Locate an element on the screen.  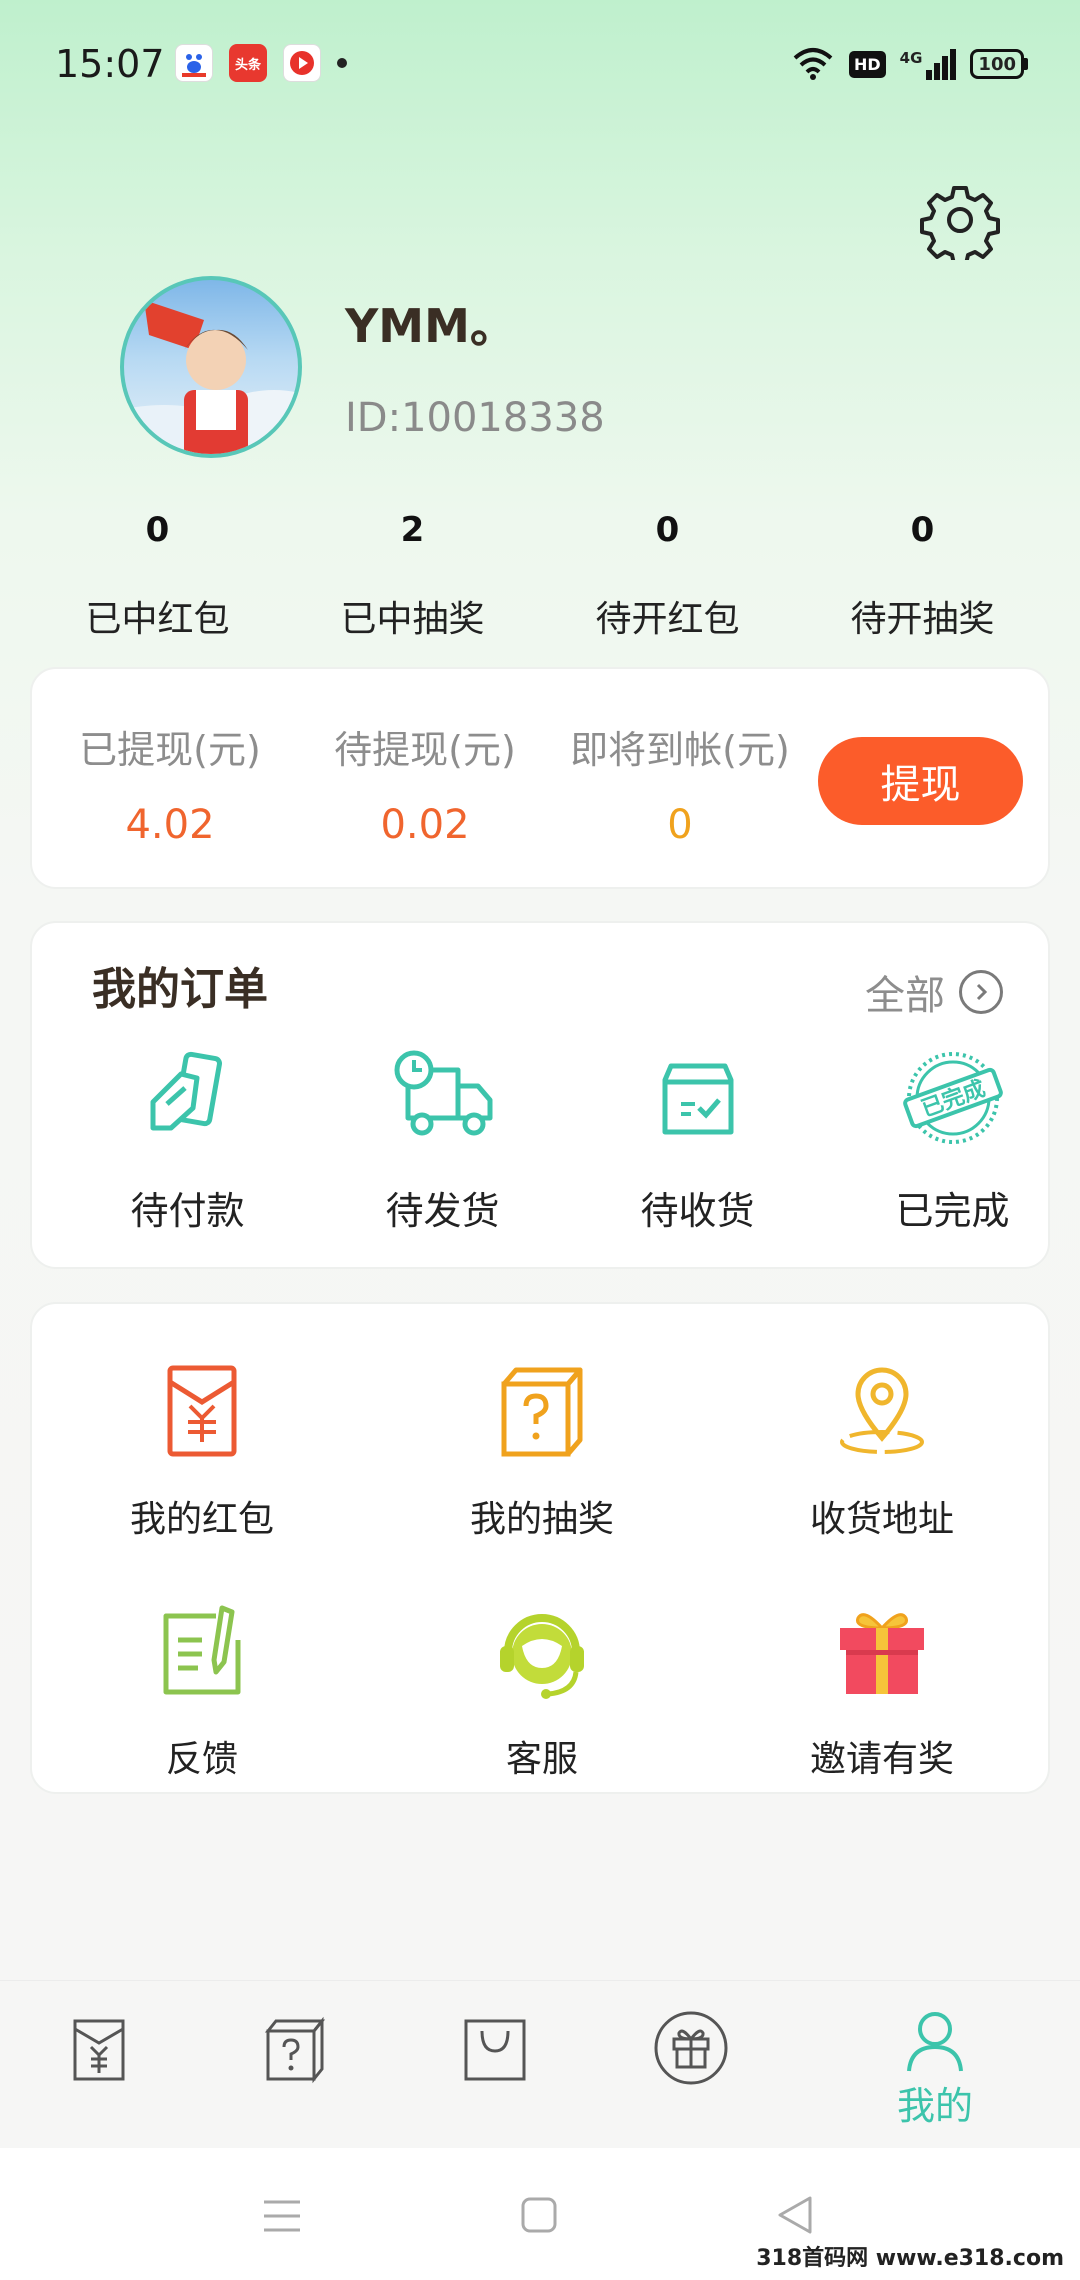
service-feedback: 反馈 is located at coordinates (202, 1692).